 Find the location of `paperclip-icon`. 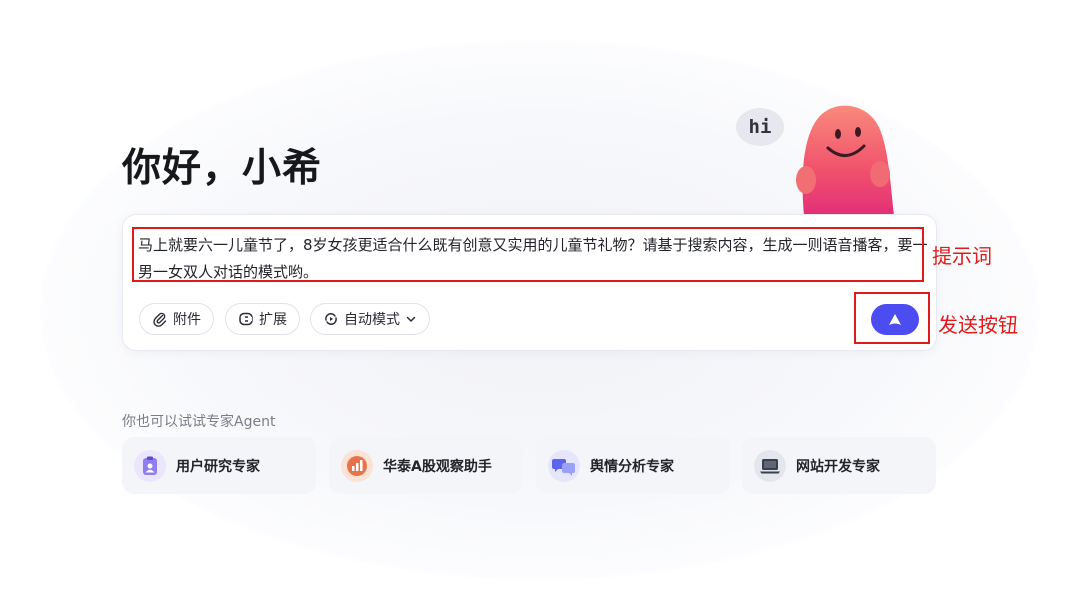

paperclip-icon is located at coordinates (160, 319).